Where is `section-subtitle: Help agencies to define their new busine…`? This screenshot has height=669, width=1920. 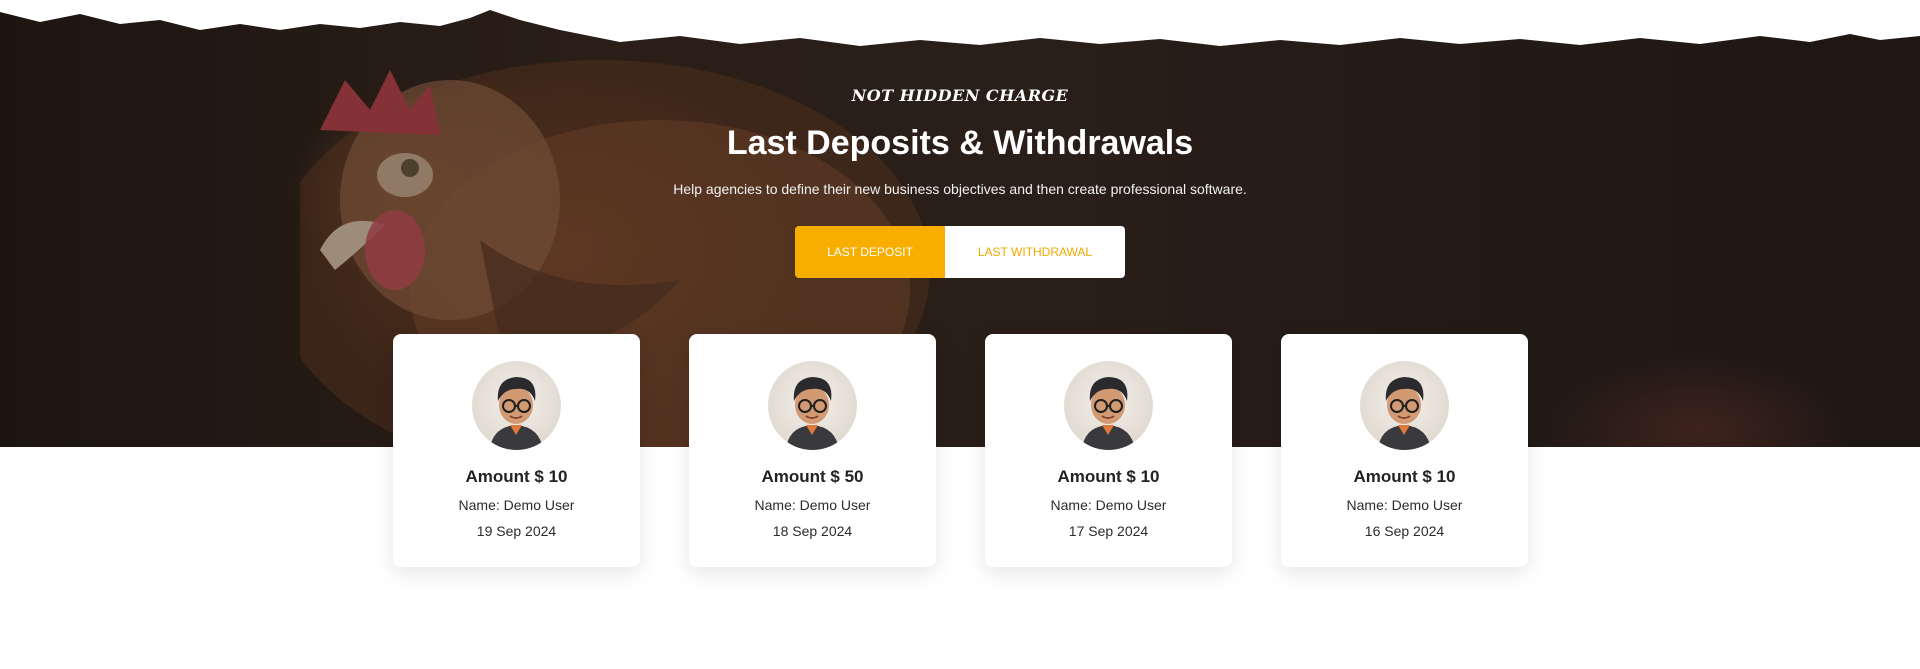
section-subtitle: Help agencies to define their new busine… is located at coordinates (960, 189).